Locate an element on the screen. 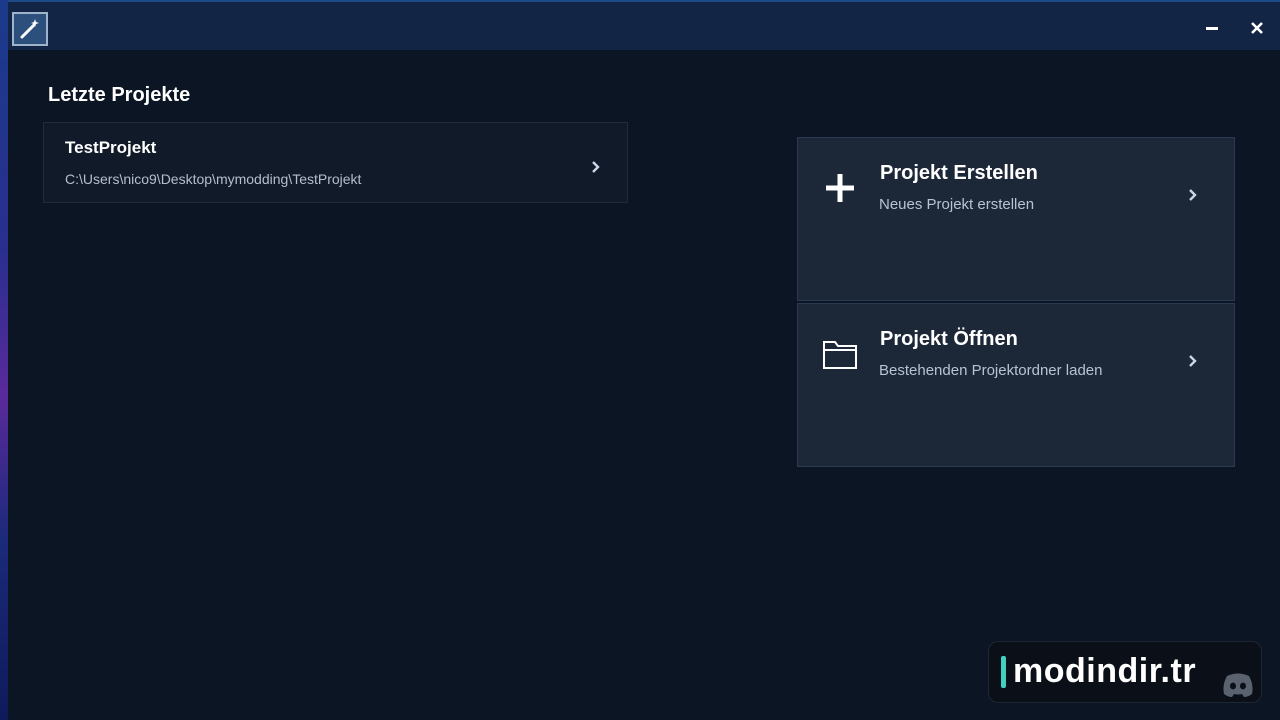  discord-icon is located at coordinates (1238, 685).